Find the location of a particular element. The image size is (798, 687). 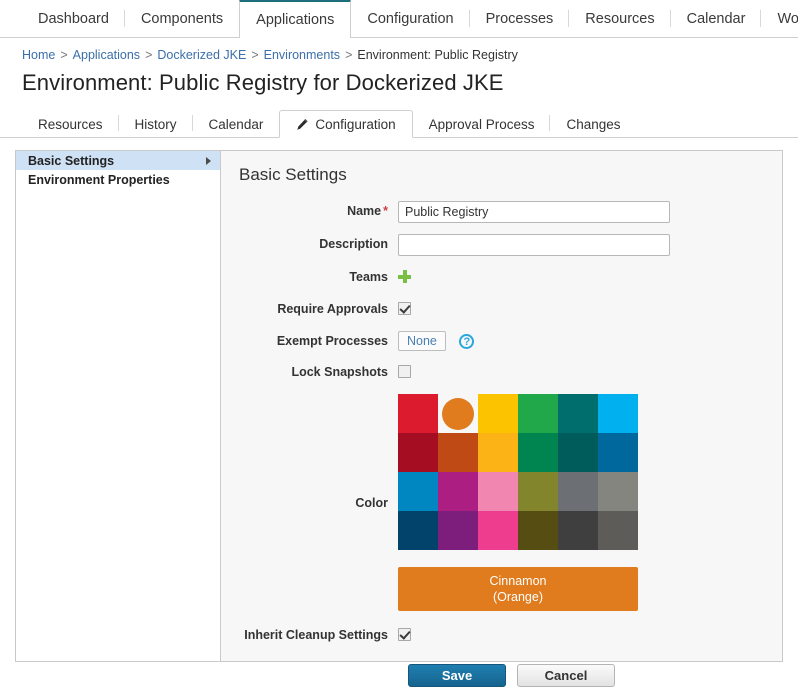

tab-configuration: Configuration is located at coordinates (346, 124).